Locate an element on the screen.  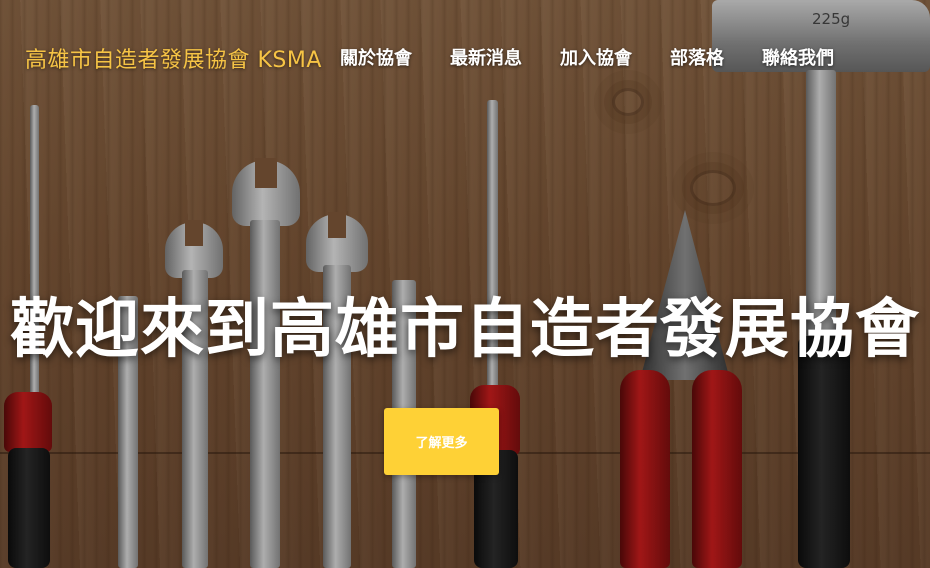
learn-more-button: 了解更多 is located at coordinates (441, 441).